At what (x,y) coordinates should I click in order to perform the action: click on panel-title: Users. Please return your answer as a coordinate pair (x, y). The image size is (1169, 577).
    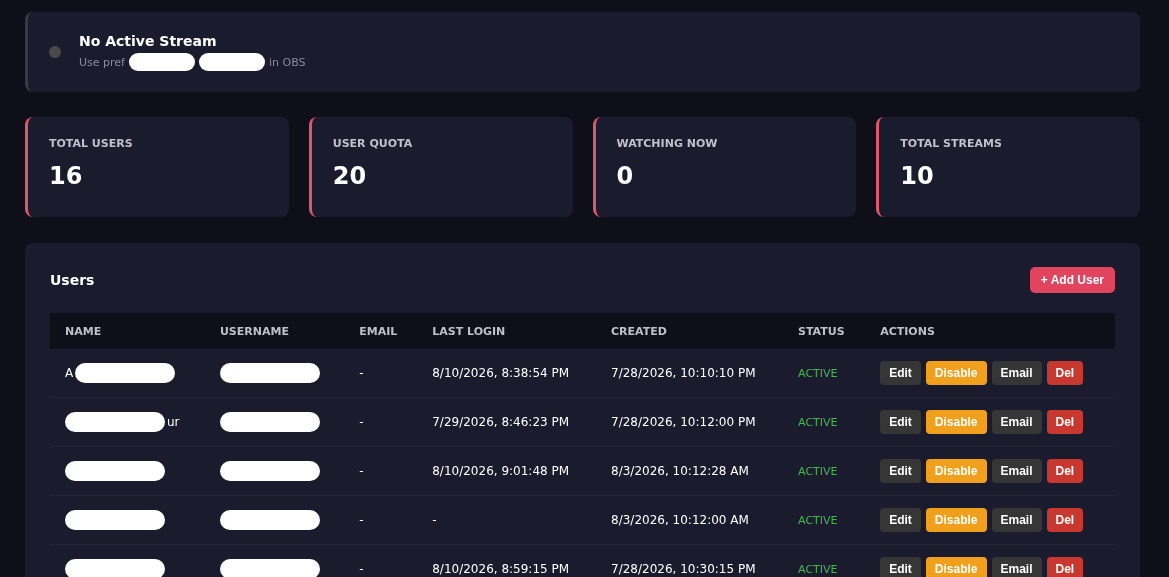
    Looking at the image, I should click on (72, 280).